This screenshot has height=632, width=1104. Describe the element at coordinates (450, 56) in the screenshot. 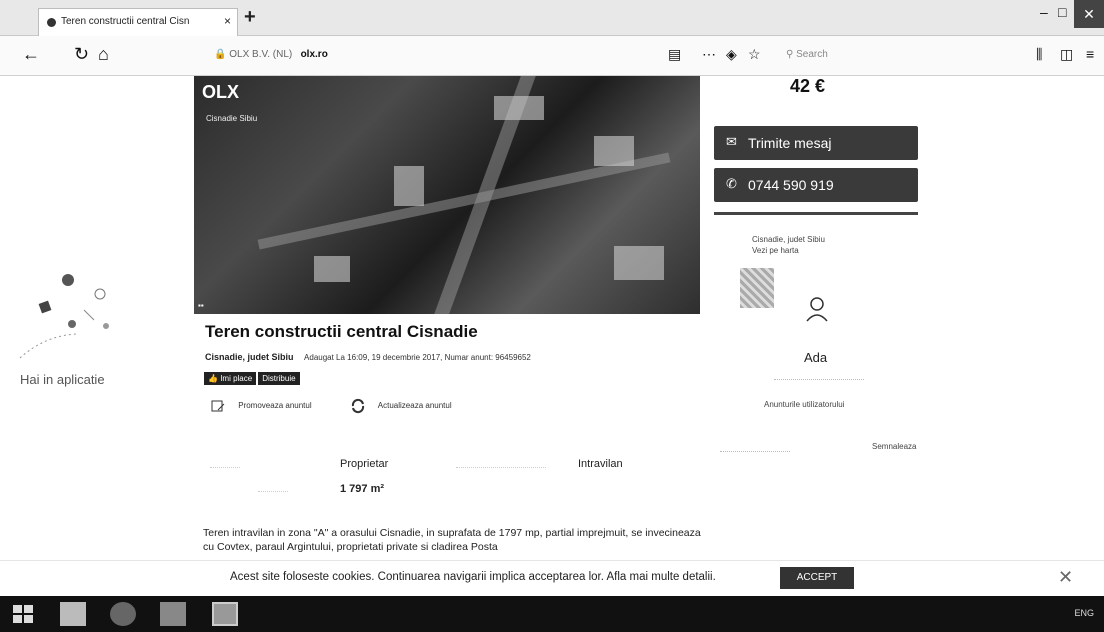

I see `url-bar: 🔒 OLX B.V. (NL) olx.ro` at that location.